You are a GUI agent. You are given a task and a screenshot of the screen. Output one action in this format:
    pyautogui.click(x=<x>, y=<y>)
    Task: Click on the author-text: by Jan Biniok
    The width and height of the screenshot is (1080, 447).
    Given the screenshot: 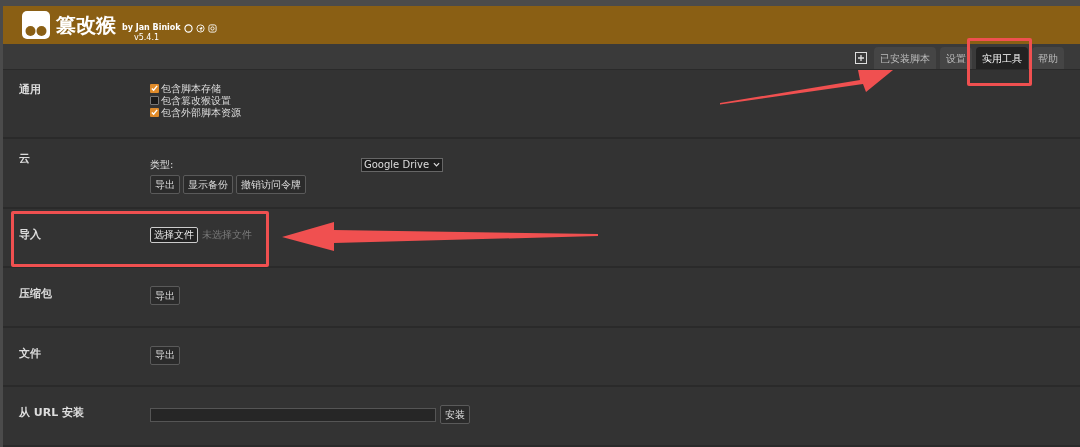 What is the action you would take?
    pyautogui.click(x=151, y=27)
    